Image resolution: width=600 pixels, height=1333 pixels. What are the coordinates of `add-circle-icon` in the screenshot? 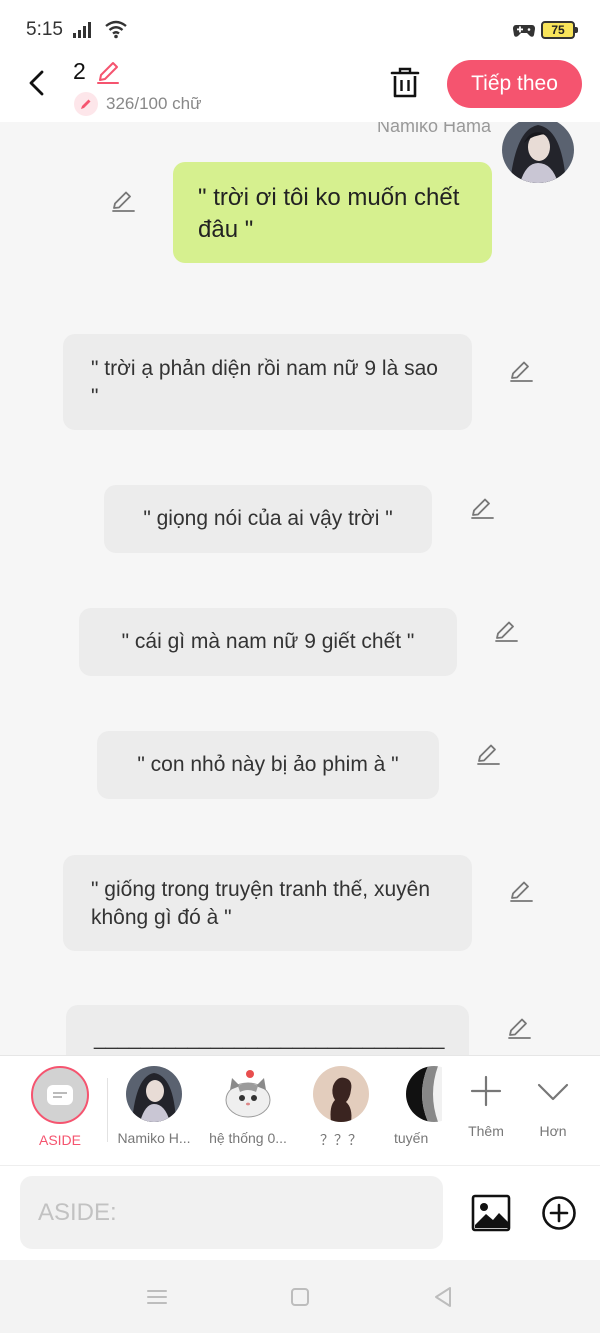 It's located at (559, 1213).